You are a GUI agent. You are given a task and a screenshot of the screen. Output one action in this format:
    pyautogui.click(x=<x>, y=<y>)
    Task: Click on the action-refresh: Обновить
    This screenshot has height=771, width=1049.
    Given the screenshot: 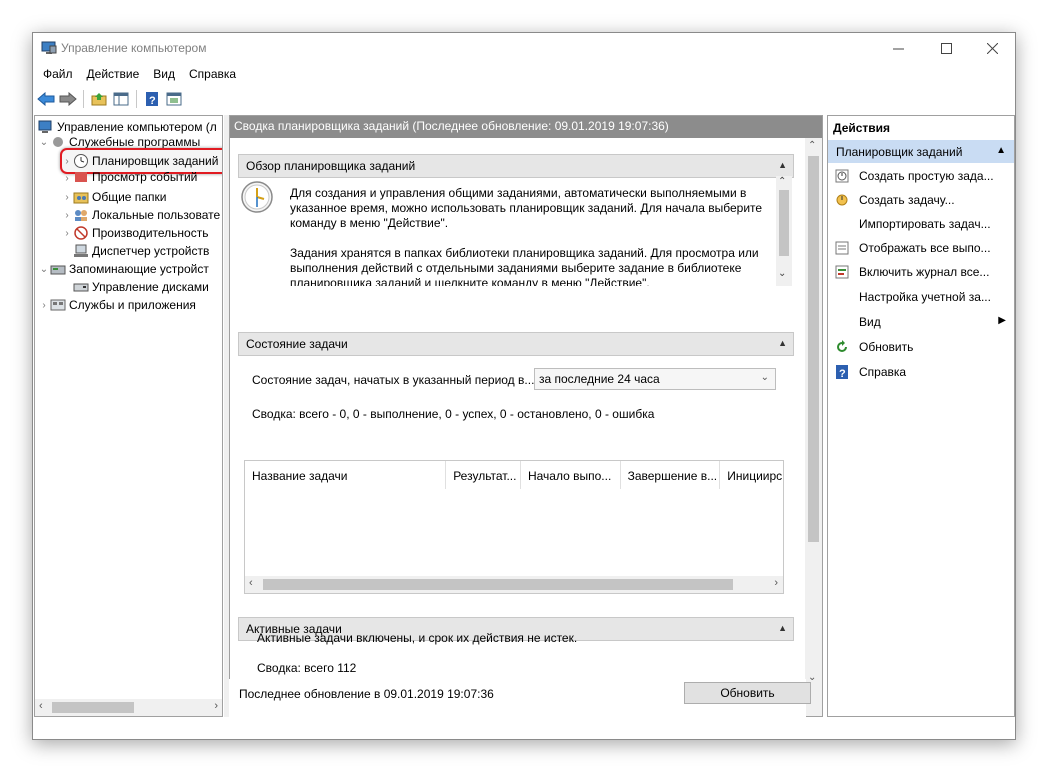 What is the action you would take?
    pyautogui.click(x=921, y=347)
    